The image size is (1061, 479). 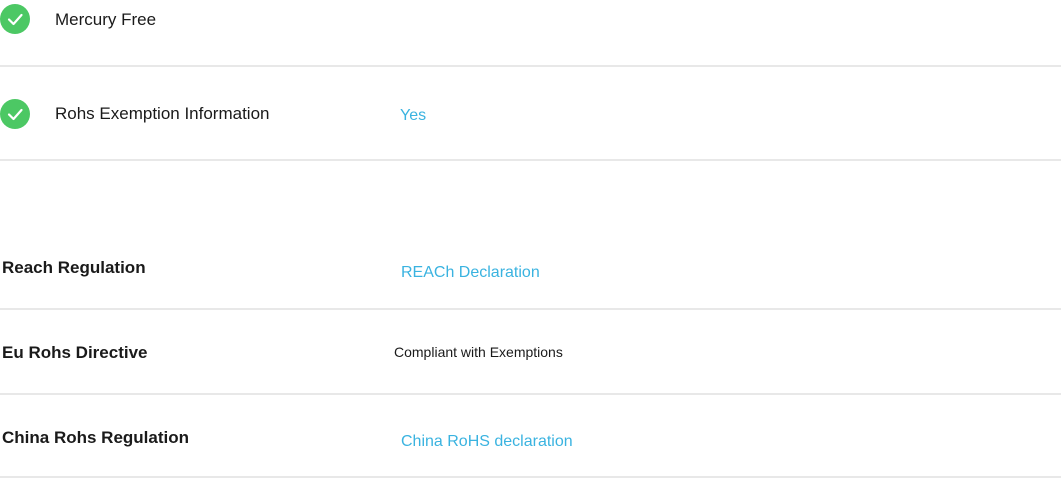 I want to click on feature-label: Mercury Free, so click(x=106, y=19).